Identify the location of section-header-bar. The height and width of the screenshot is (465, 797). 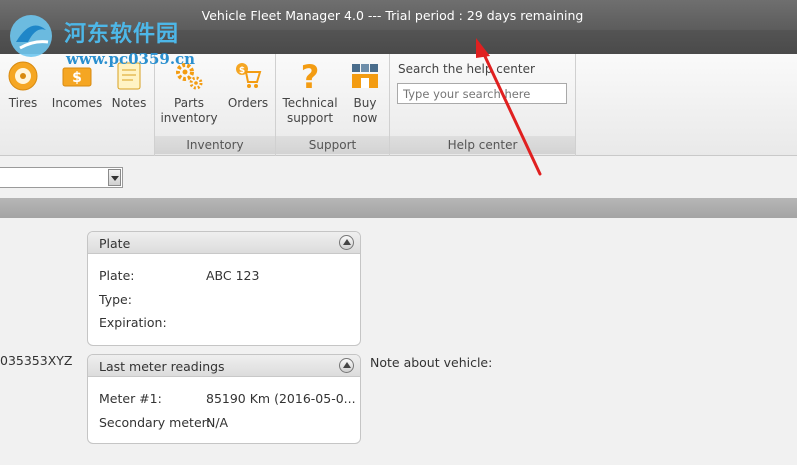
(398, 208).